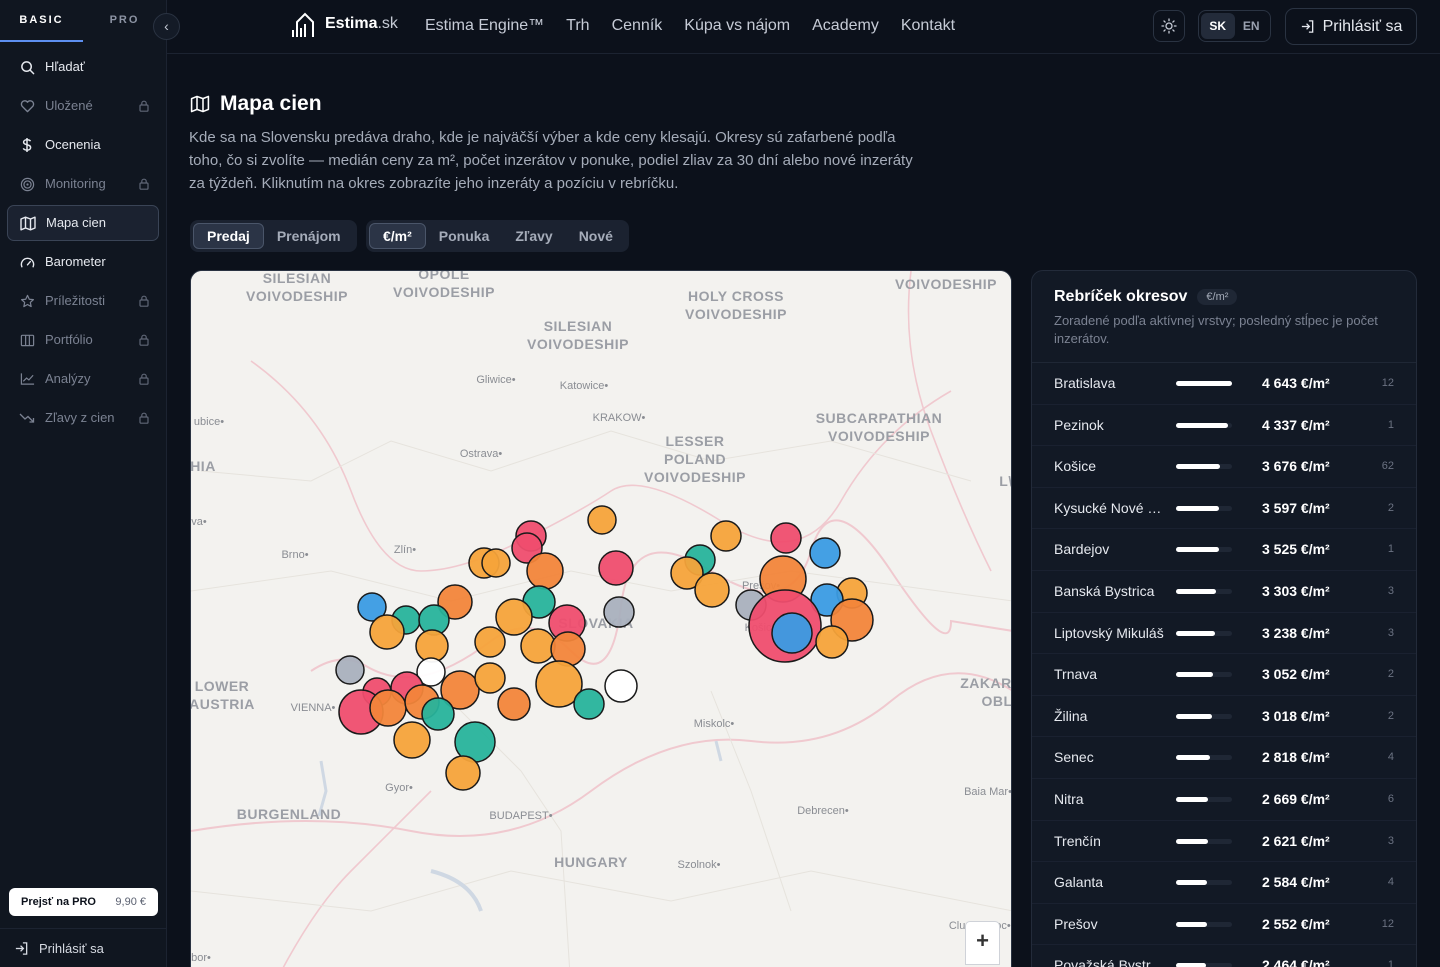  Describe the element at coordinates (1074, 757) in the screenshot. I see `district-name: Senec` at that location.